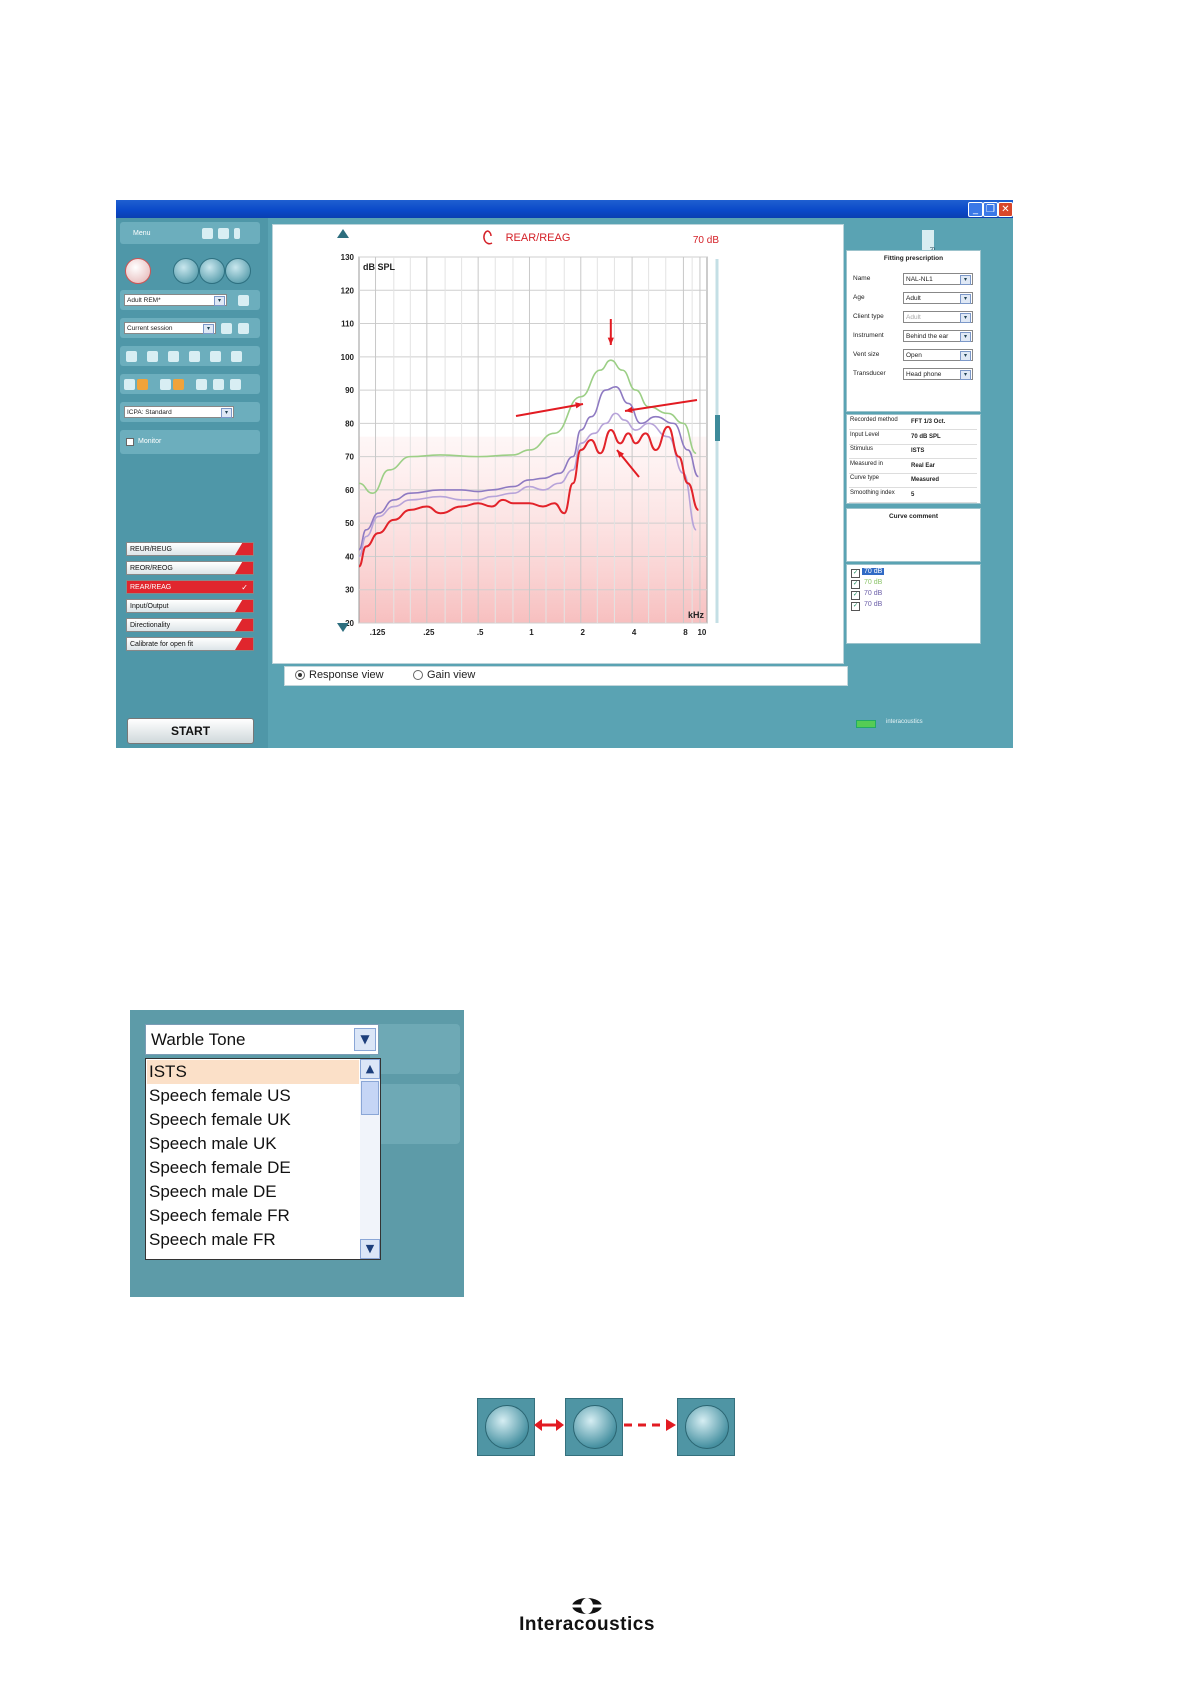 Image resolution: width=1191 pixels, height=1685 pixels. What do you see at coordinates (201, 384) in the screenshot?
I see `tool-icon-k` at bounding box center [201, 384].